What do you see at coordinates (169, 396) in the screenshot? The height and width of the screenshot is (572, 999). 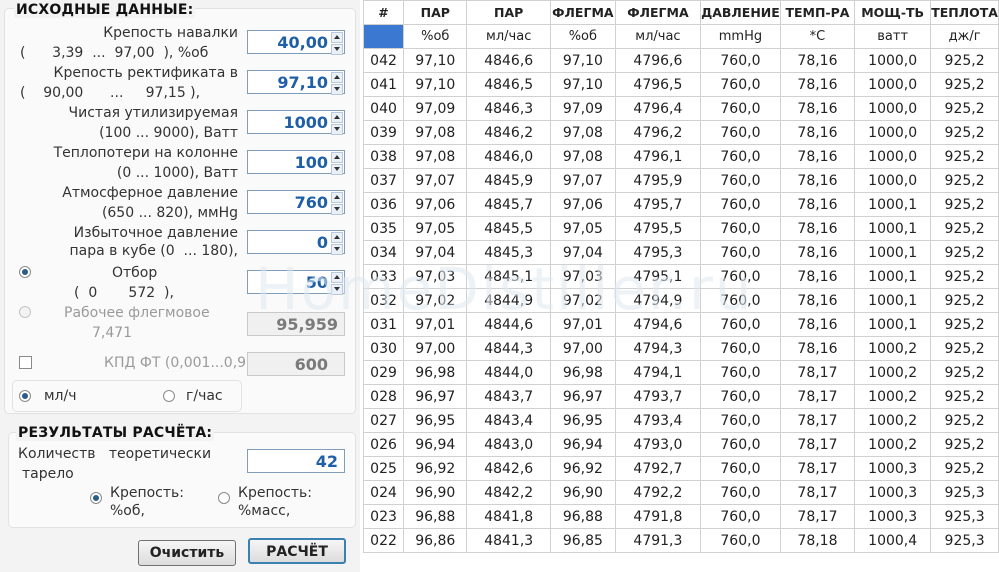 I see `unit-g-radio` at bounding box center [169, 396].